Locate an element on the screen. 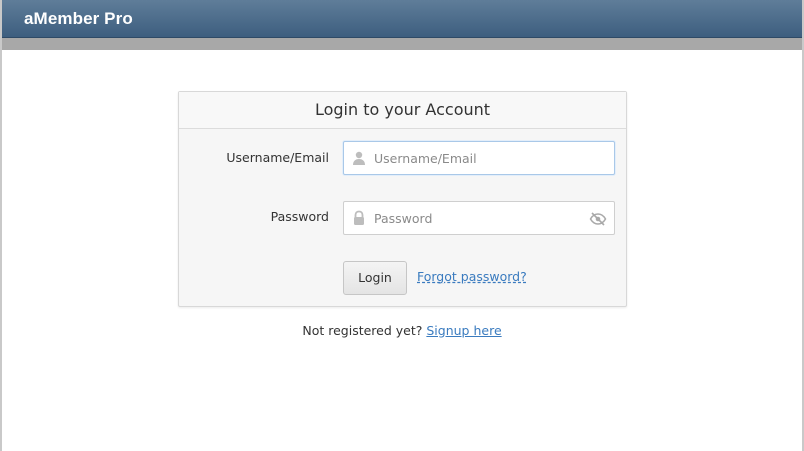 The width and height of the screenshot is (804, 451). login-heading: Login to your Account is located at coordinates (402, 110).